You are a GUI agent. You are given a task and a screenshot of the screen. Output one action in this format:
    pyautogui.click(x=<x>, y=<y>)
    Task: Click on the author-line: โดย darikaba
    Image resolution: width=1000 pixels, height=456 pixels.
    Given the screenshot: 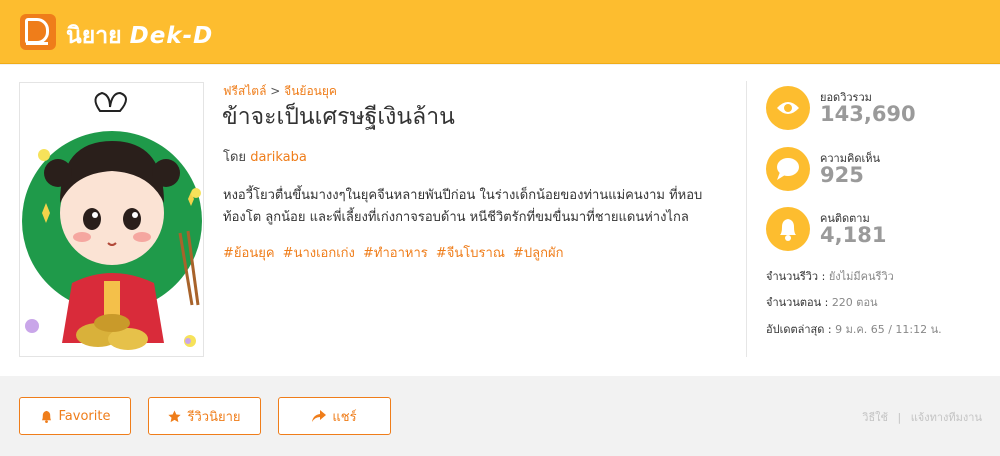 What is the action you would take?
    pyautogui.click(x=265, y=156)
    